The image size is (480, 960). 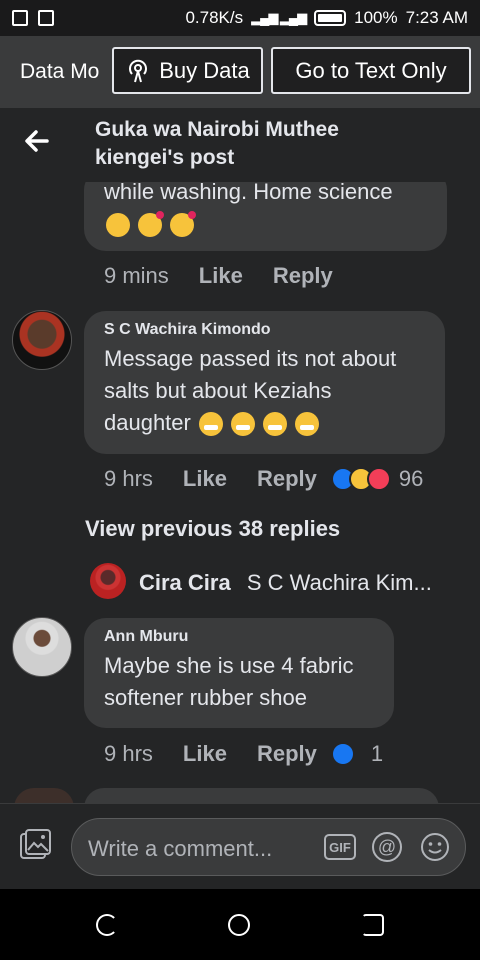 I want to click on hug-emoji-icon, so click(x=118, y=225).